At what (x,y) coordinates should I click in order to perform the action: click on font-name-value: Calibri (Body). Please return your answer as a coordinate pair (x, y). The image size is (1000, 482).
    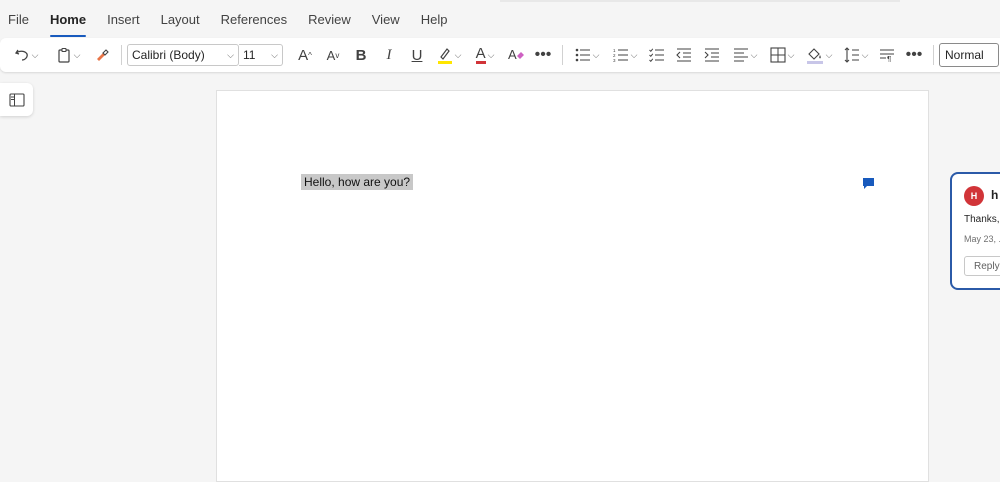
    Looking at the image, I should click on (168, 55).